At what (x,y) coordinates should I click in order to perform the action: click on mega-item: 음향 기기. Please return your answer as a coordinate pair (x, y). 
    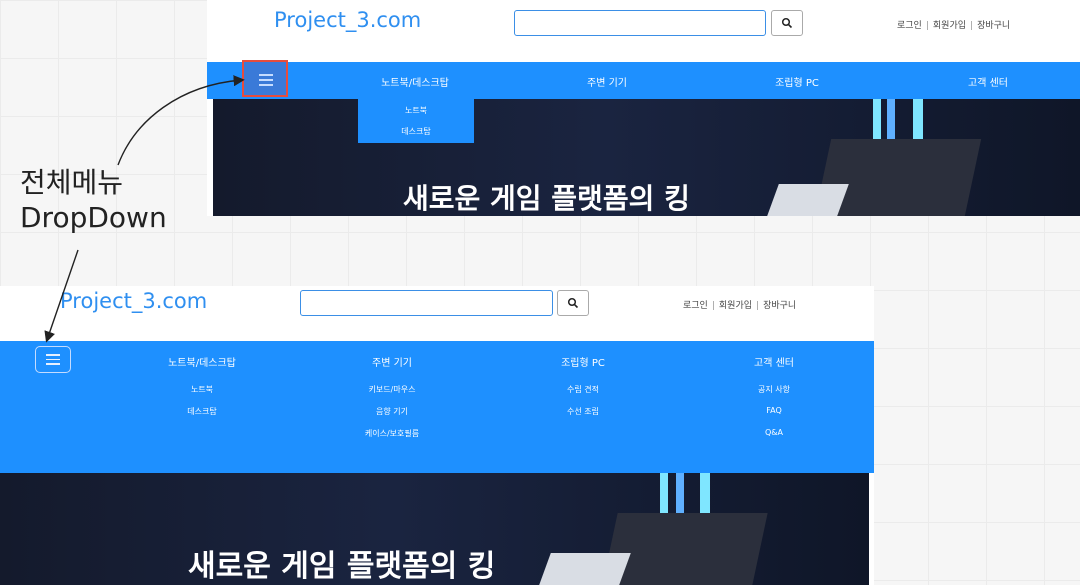
    Looking at the image, I should click on (392, 411).